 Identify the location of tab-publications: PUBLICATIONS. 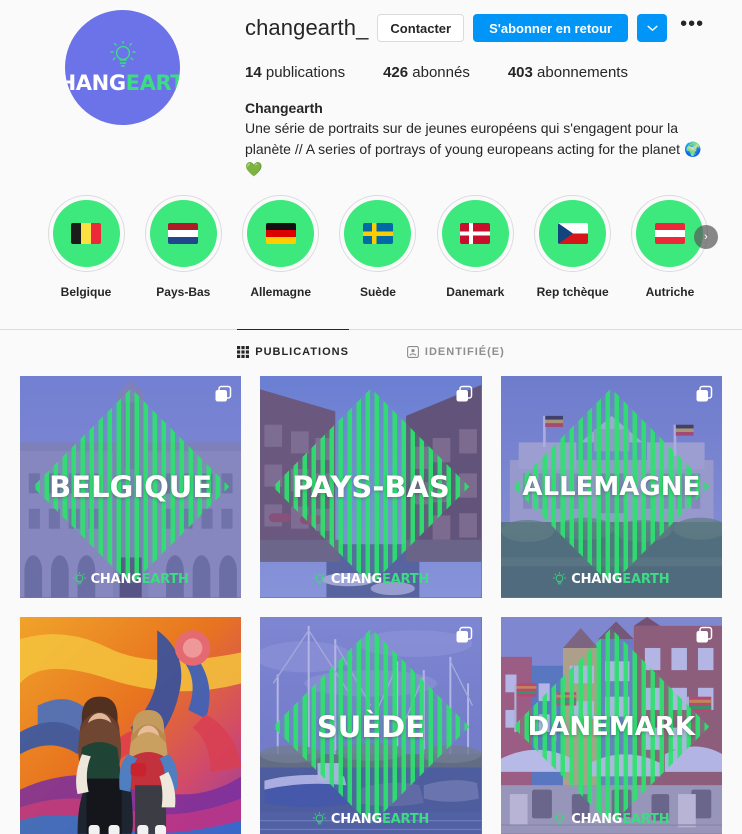
(293, 349).